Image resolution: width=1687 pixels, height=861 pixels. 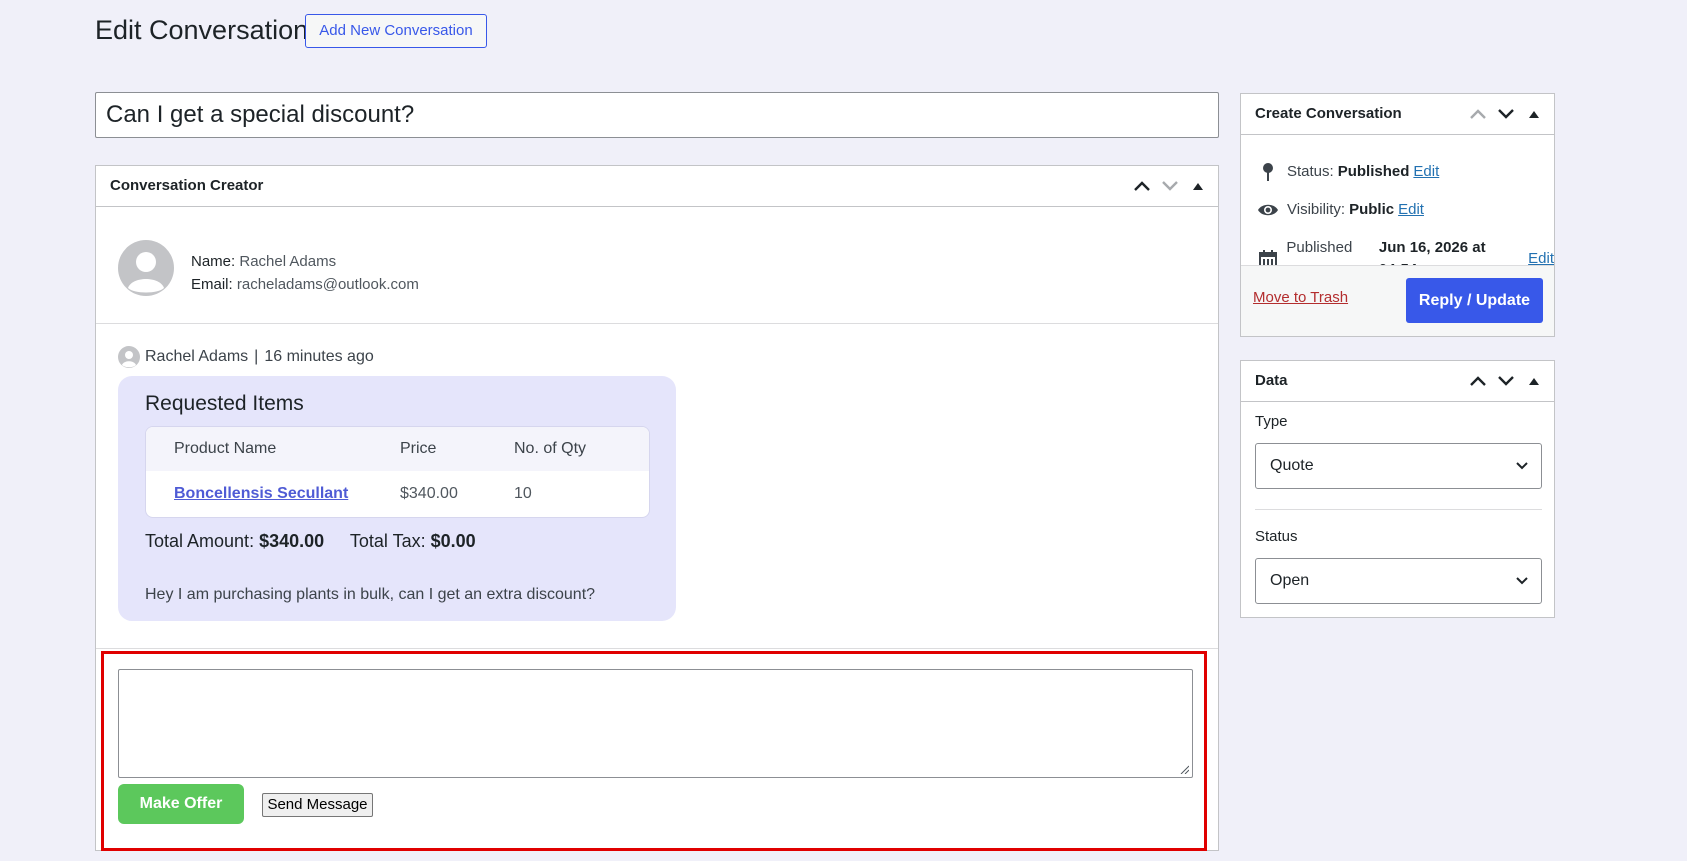 I want to click on creator-email-line: Email: racheladams@outlook.com, so click(x=305, y=284).